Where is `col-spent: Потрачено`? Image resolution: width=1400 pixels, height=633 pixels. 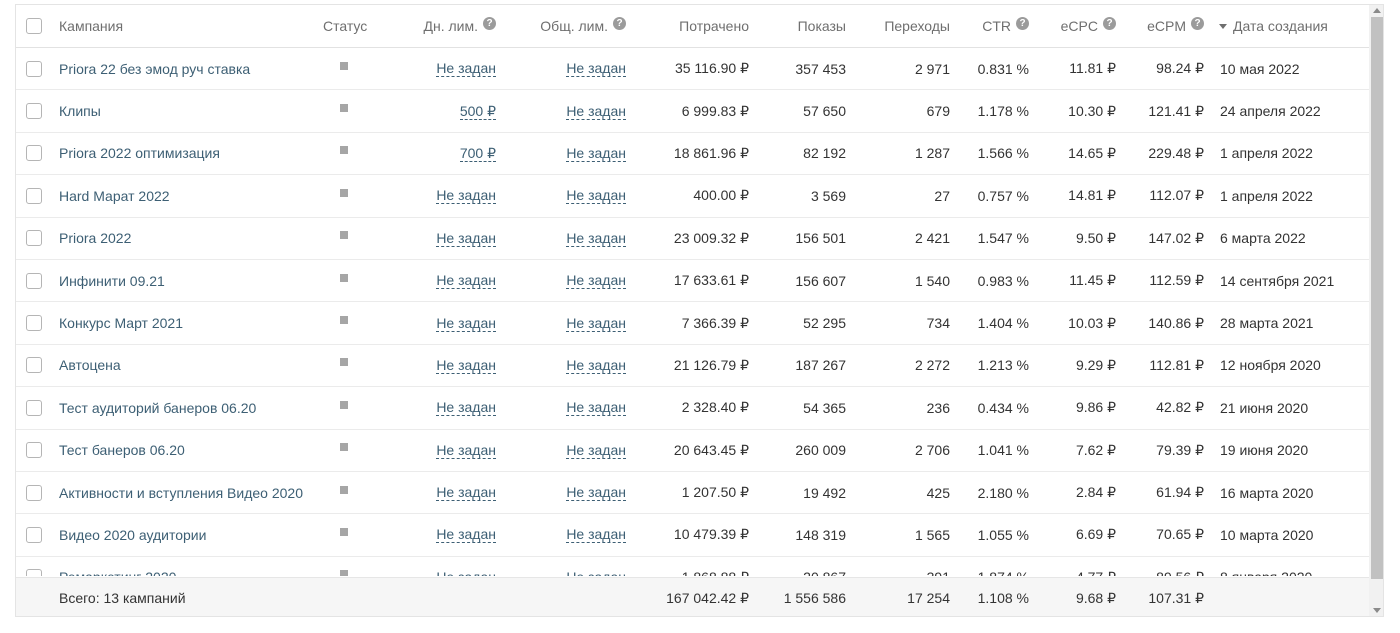
col-spent: Потрачено is located at coordinates (692, 26).